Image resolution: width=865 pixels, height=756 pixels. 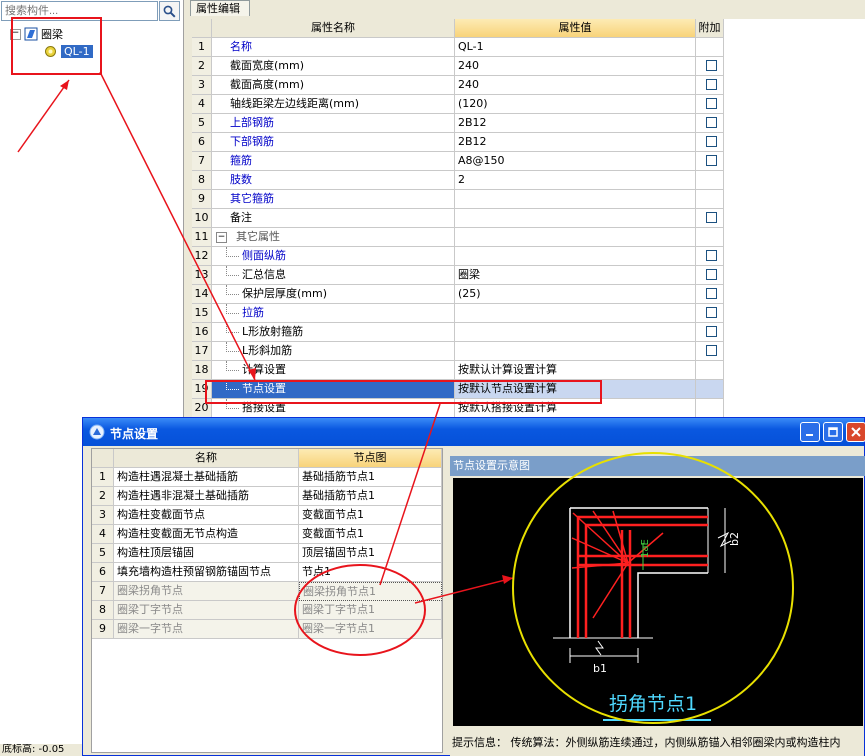 I want to click on property-row: 5 上部钢筋 2B12, so click(x=528, y=123).